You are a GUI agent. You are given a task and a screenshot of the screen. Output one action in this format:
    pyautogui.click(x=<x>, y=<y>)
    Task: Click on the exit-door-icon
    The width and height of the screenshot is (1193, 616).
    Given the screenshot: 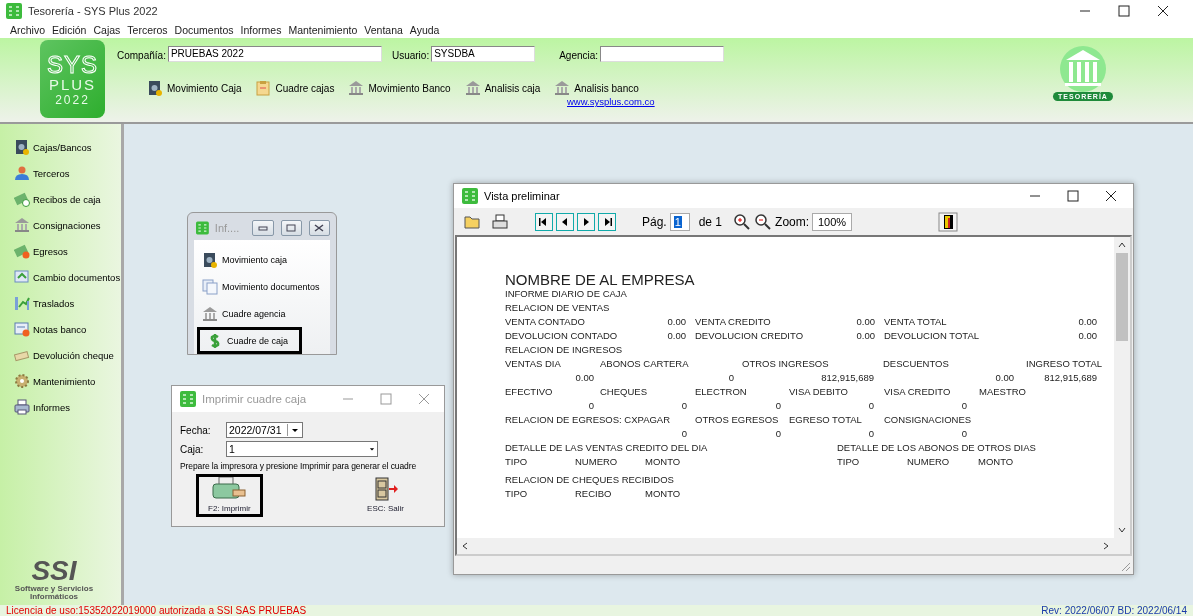 What is the action you would take?
    pyautogui.click(x=948, y=221)
    